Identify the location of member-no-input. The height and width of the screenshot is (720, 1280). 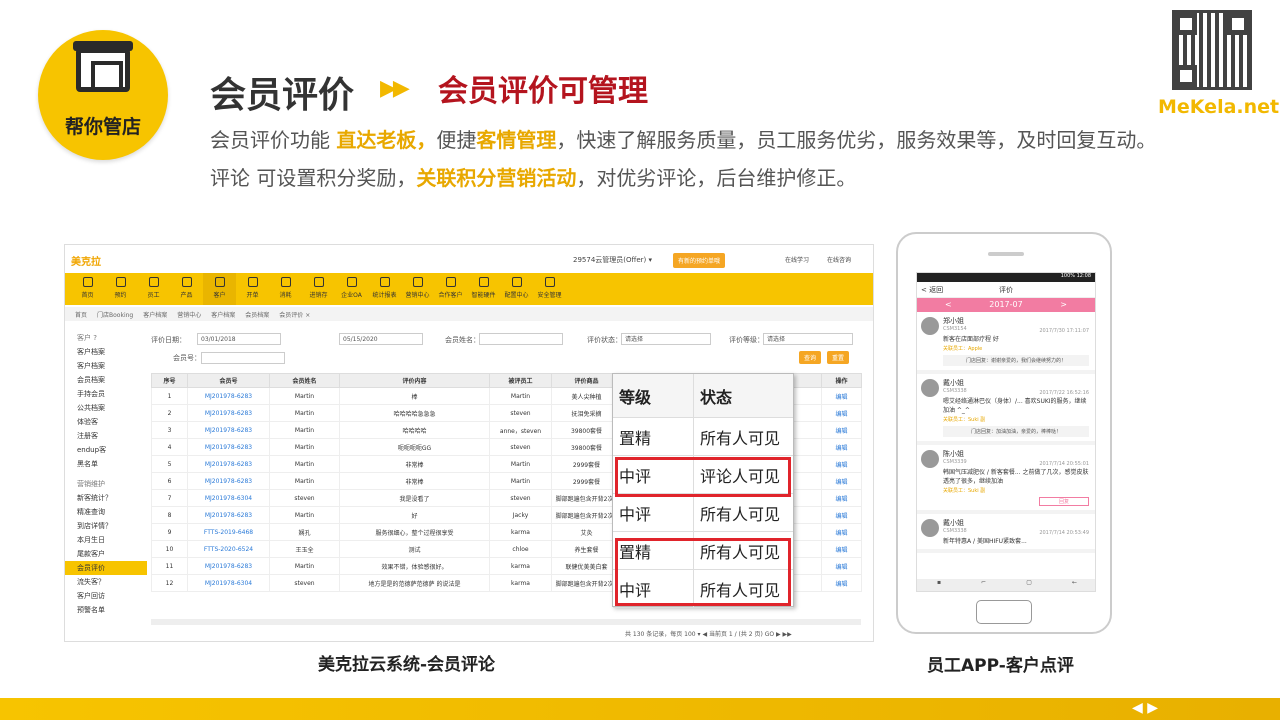
(243, 358).